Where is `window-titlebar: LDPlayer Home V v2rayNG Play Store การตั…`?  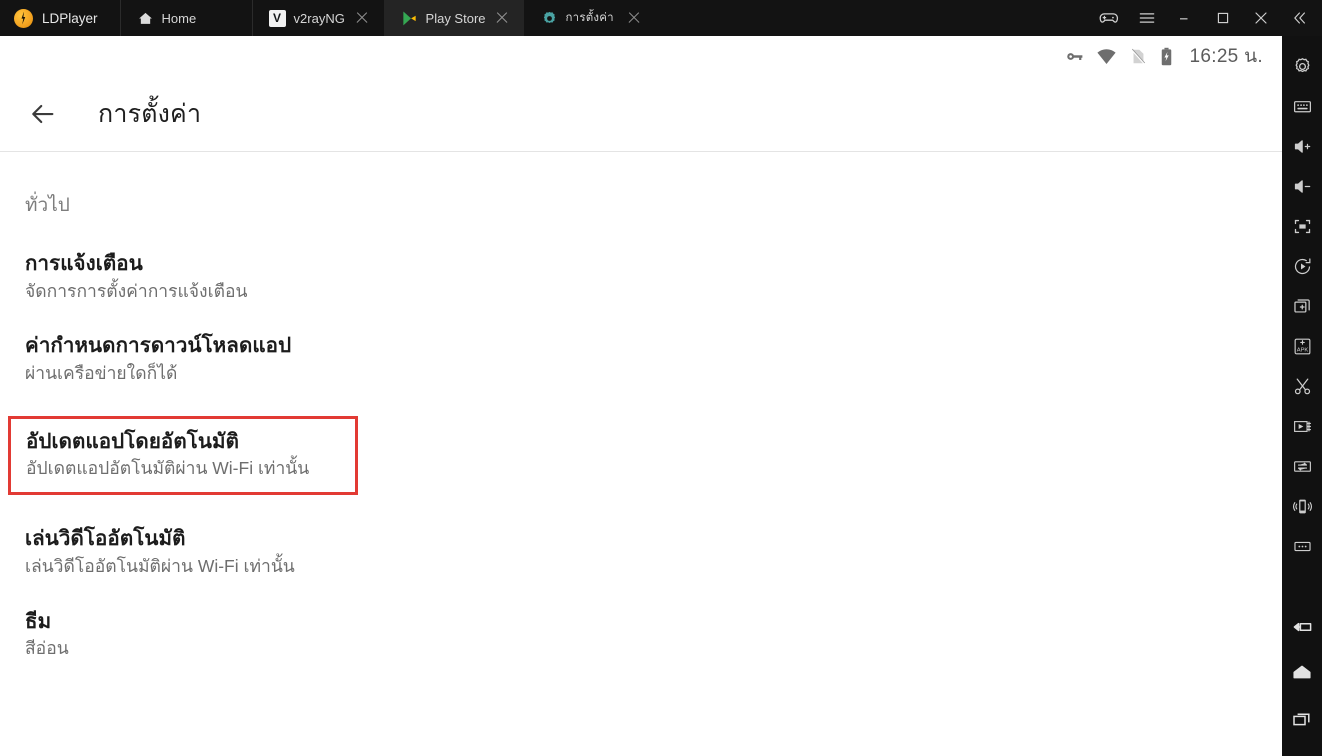 window-titlebar: LDPlayer Home V v2rayNG Play Store การตั… is located at coordinates (661, 18).